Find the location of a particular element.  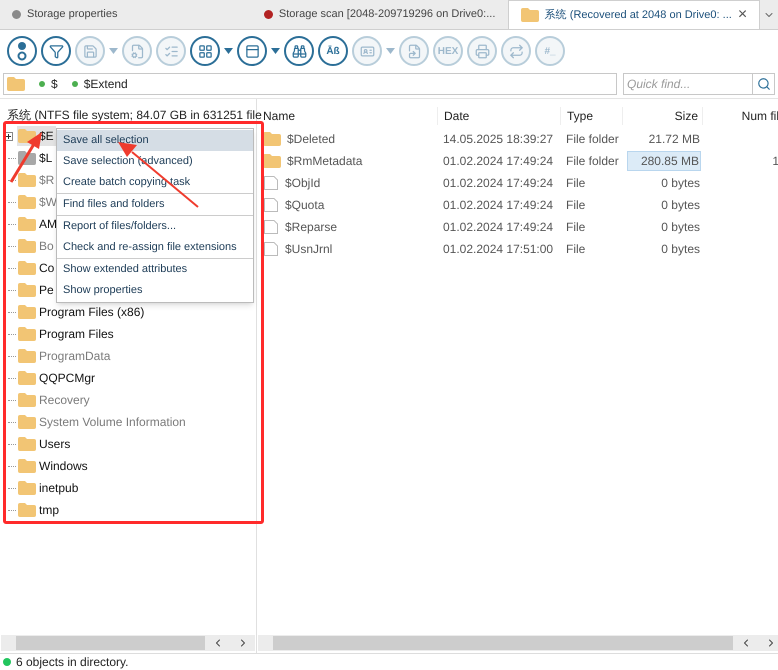

table-cell: 280.85 MB is located at coordinates (664, 161).